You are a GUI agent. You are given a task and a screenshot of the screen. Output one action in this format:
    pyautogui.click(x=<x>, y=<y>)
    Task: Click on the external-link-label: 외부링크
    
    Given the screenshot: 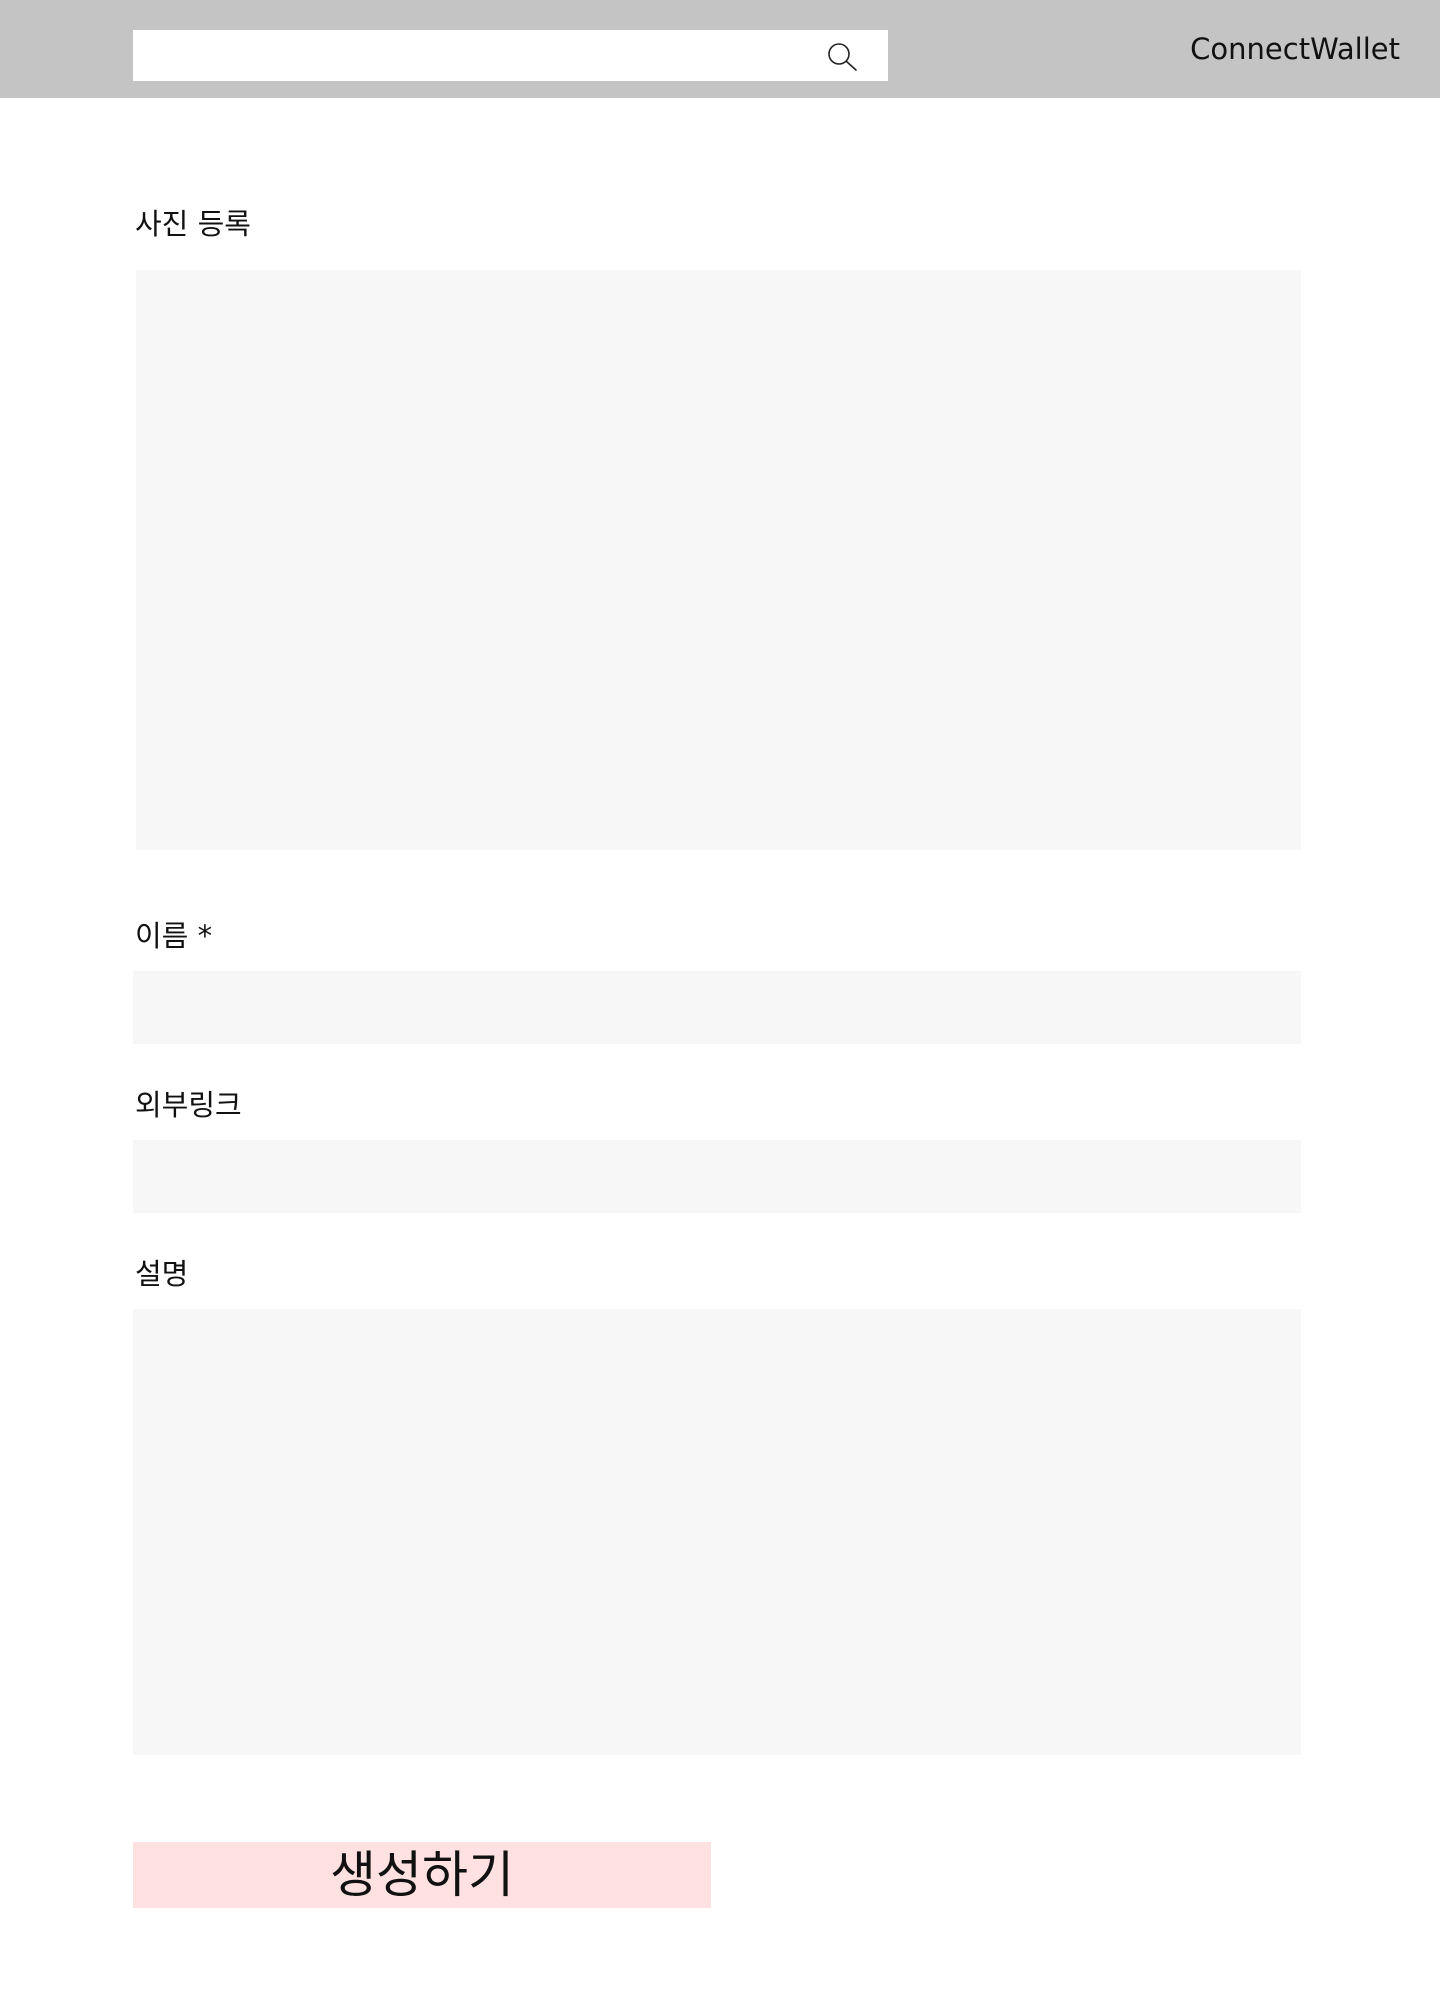 What is the action you would take?
    pyautogui.click(x=188, y=1105)
    